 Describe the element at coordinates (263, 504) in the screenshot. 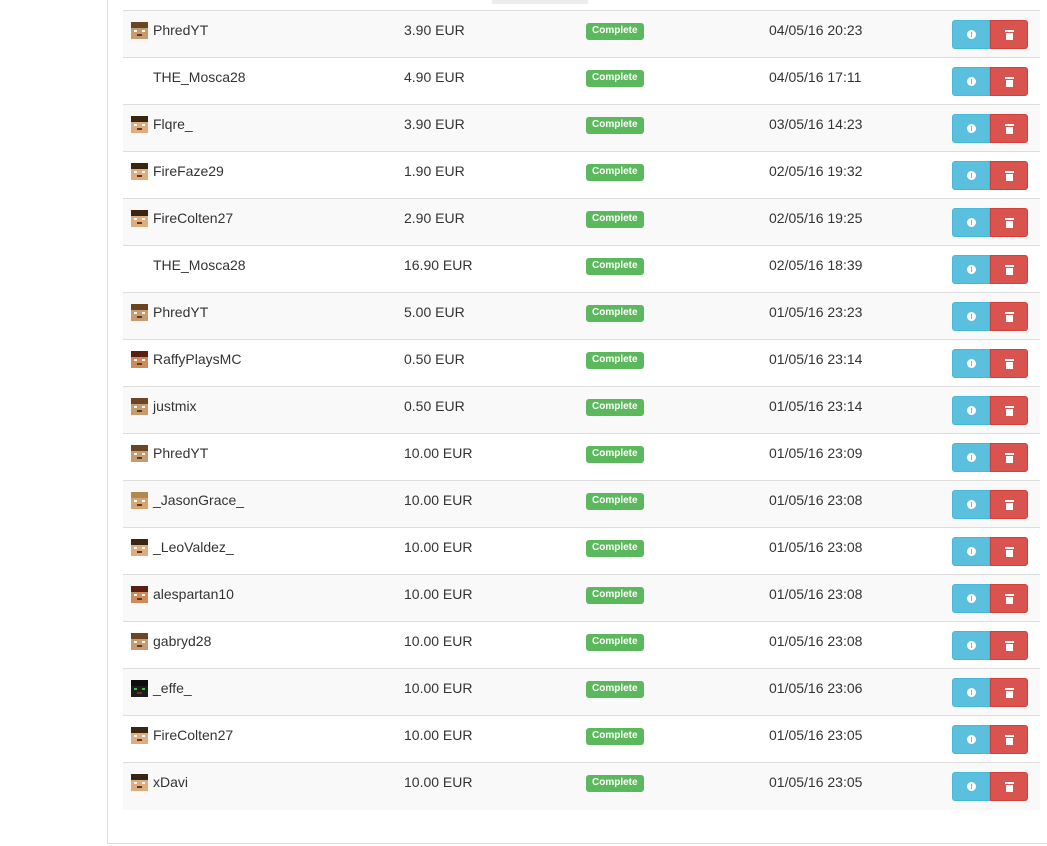

I see `username-cell: _JasonGrace_` at that location.